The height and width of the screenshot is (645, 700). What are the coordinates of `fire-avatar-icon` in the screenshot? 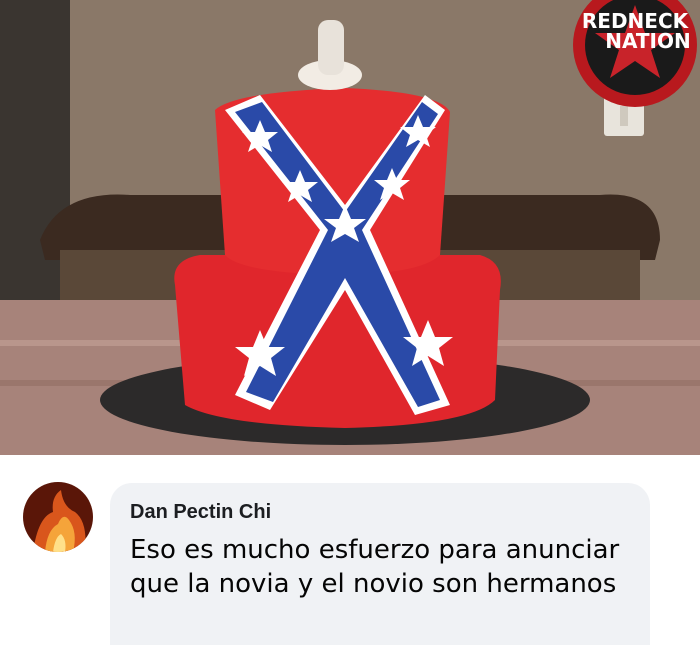 It's located at (58, 517).